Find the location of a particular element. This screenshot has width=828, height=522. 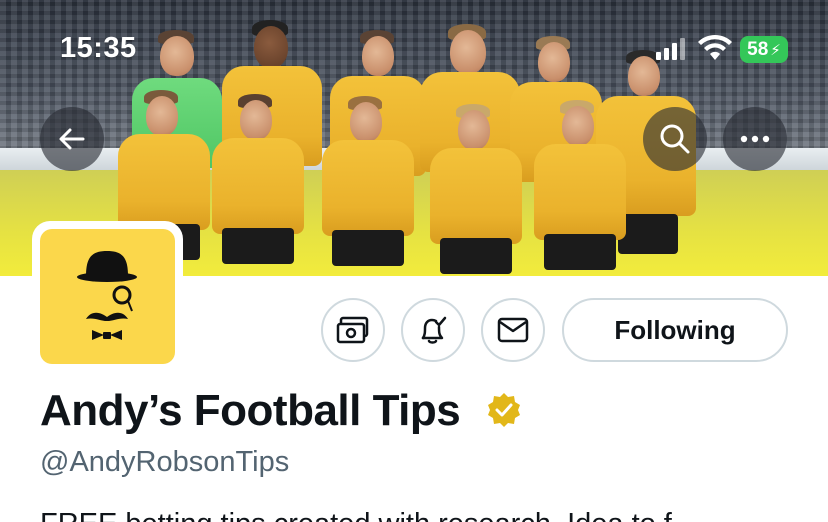

verified-badge-icon is located at coordinates (504, 410).